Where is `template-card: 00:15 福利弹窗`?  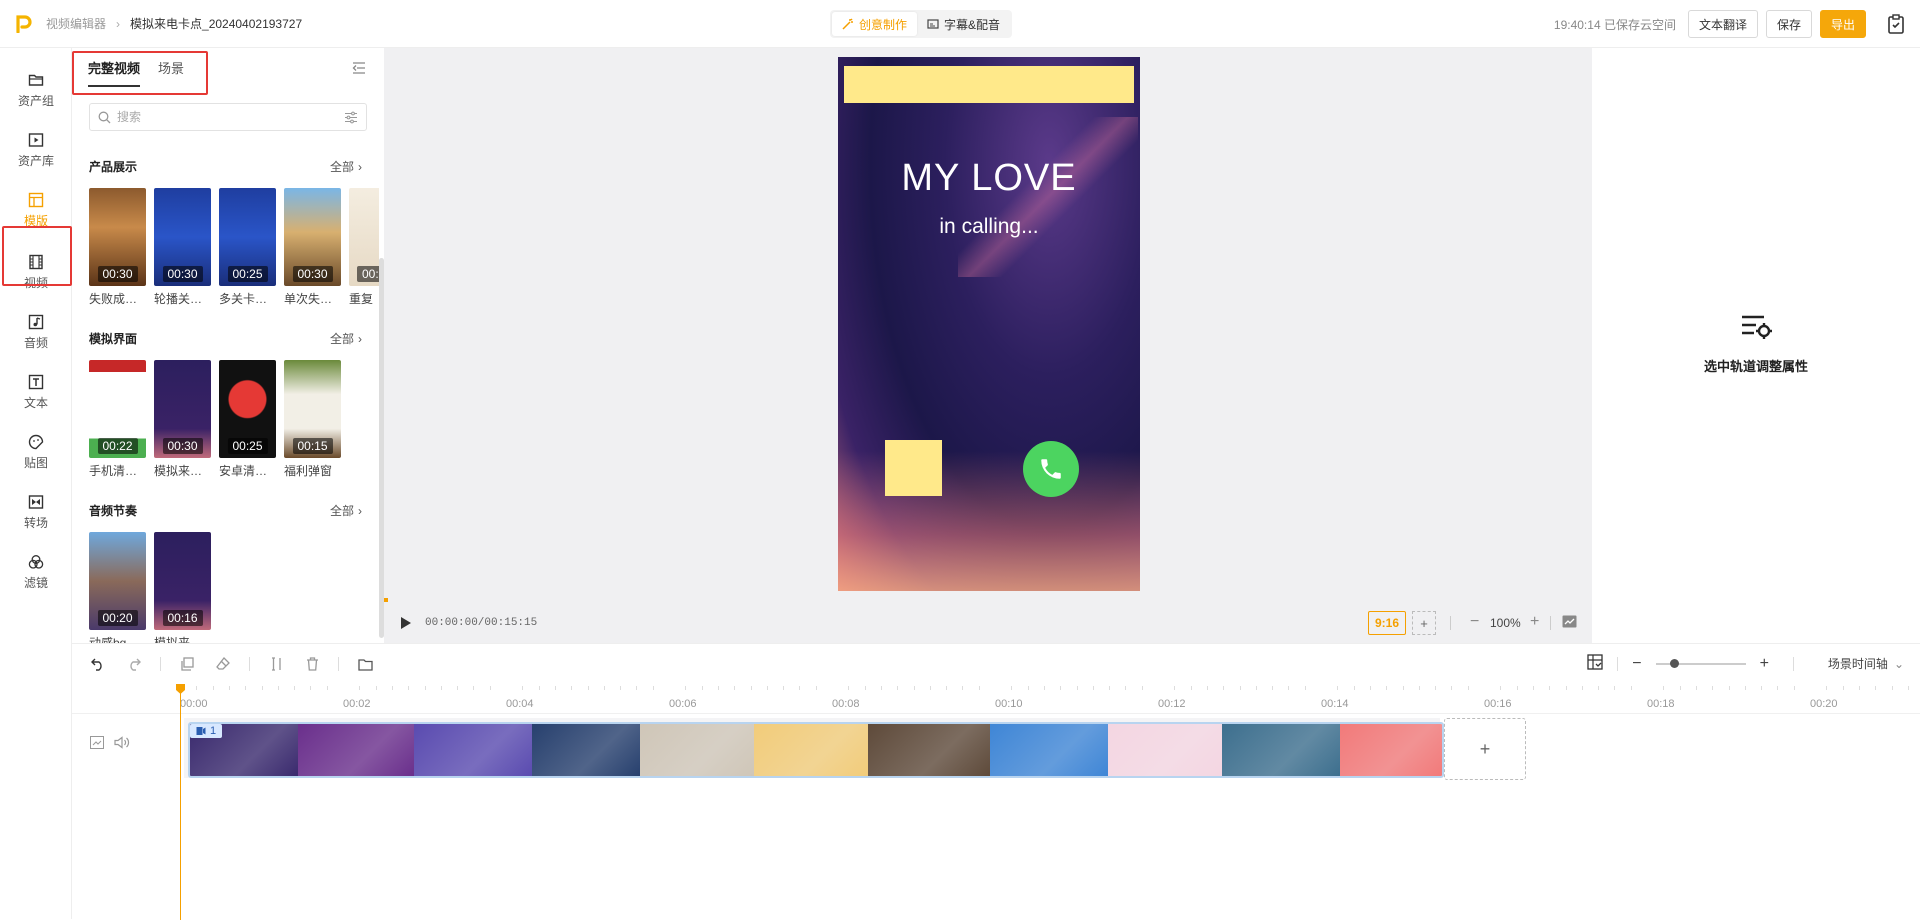 template-card: 00:15 福利弹窗 is located at coordinates (312, 419).